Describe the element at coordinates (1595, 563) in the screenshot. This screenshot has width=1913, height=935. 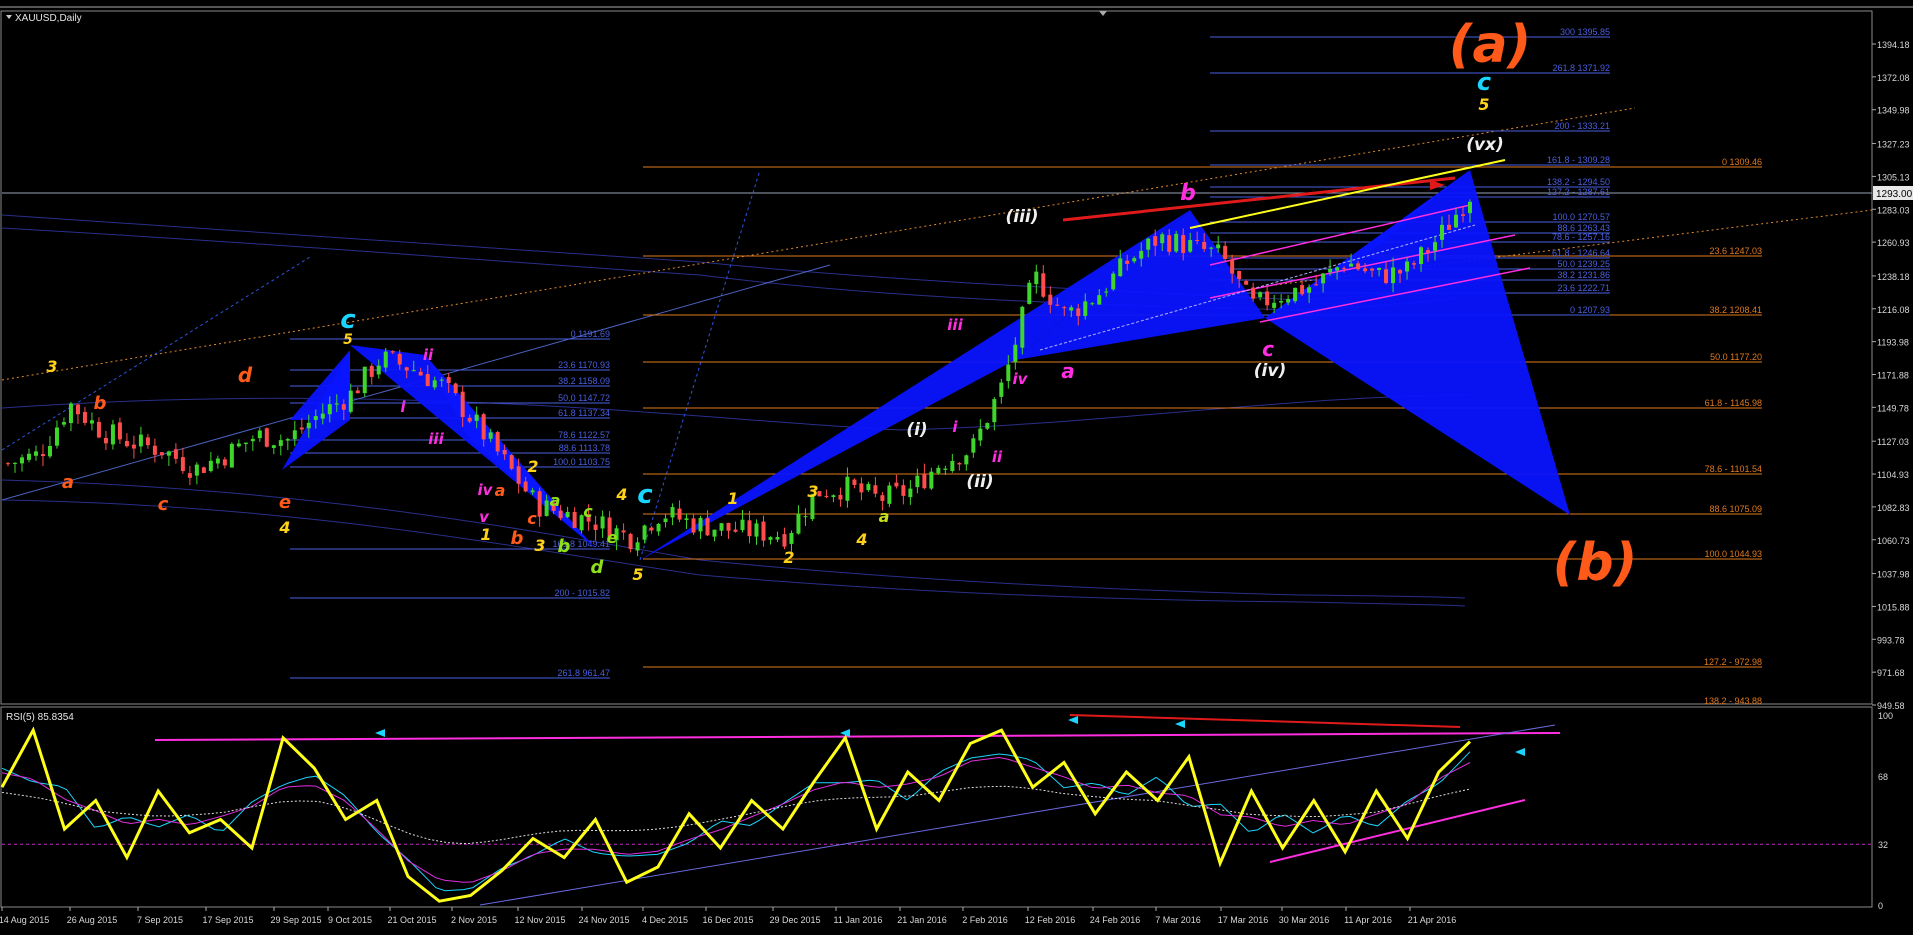
I see `wave-label-big-b: (b)` at that location.